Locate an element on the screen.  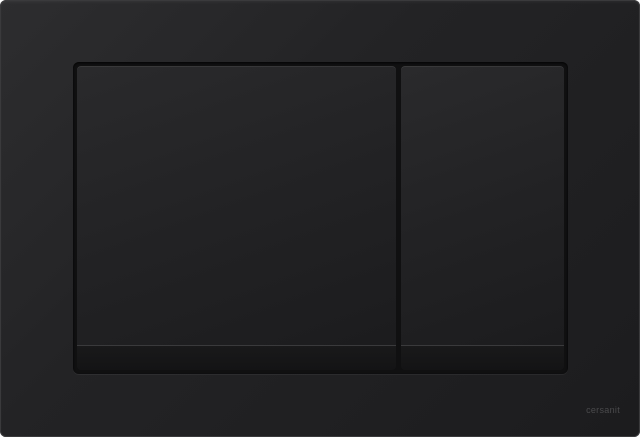
brand-logo: cersanit is located at coordinates (603, 410).